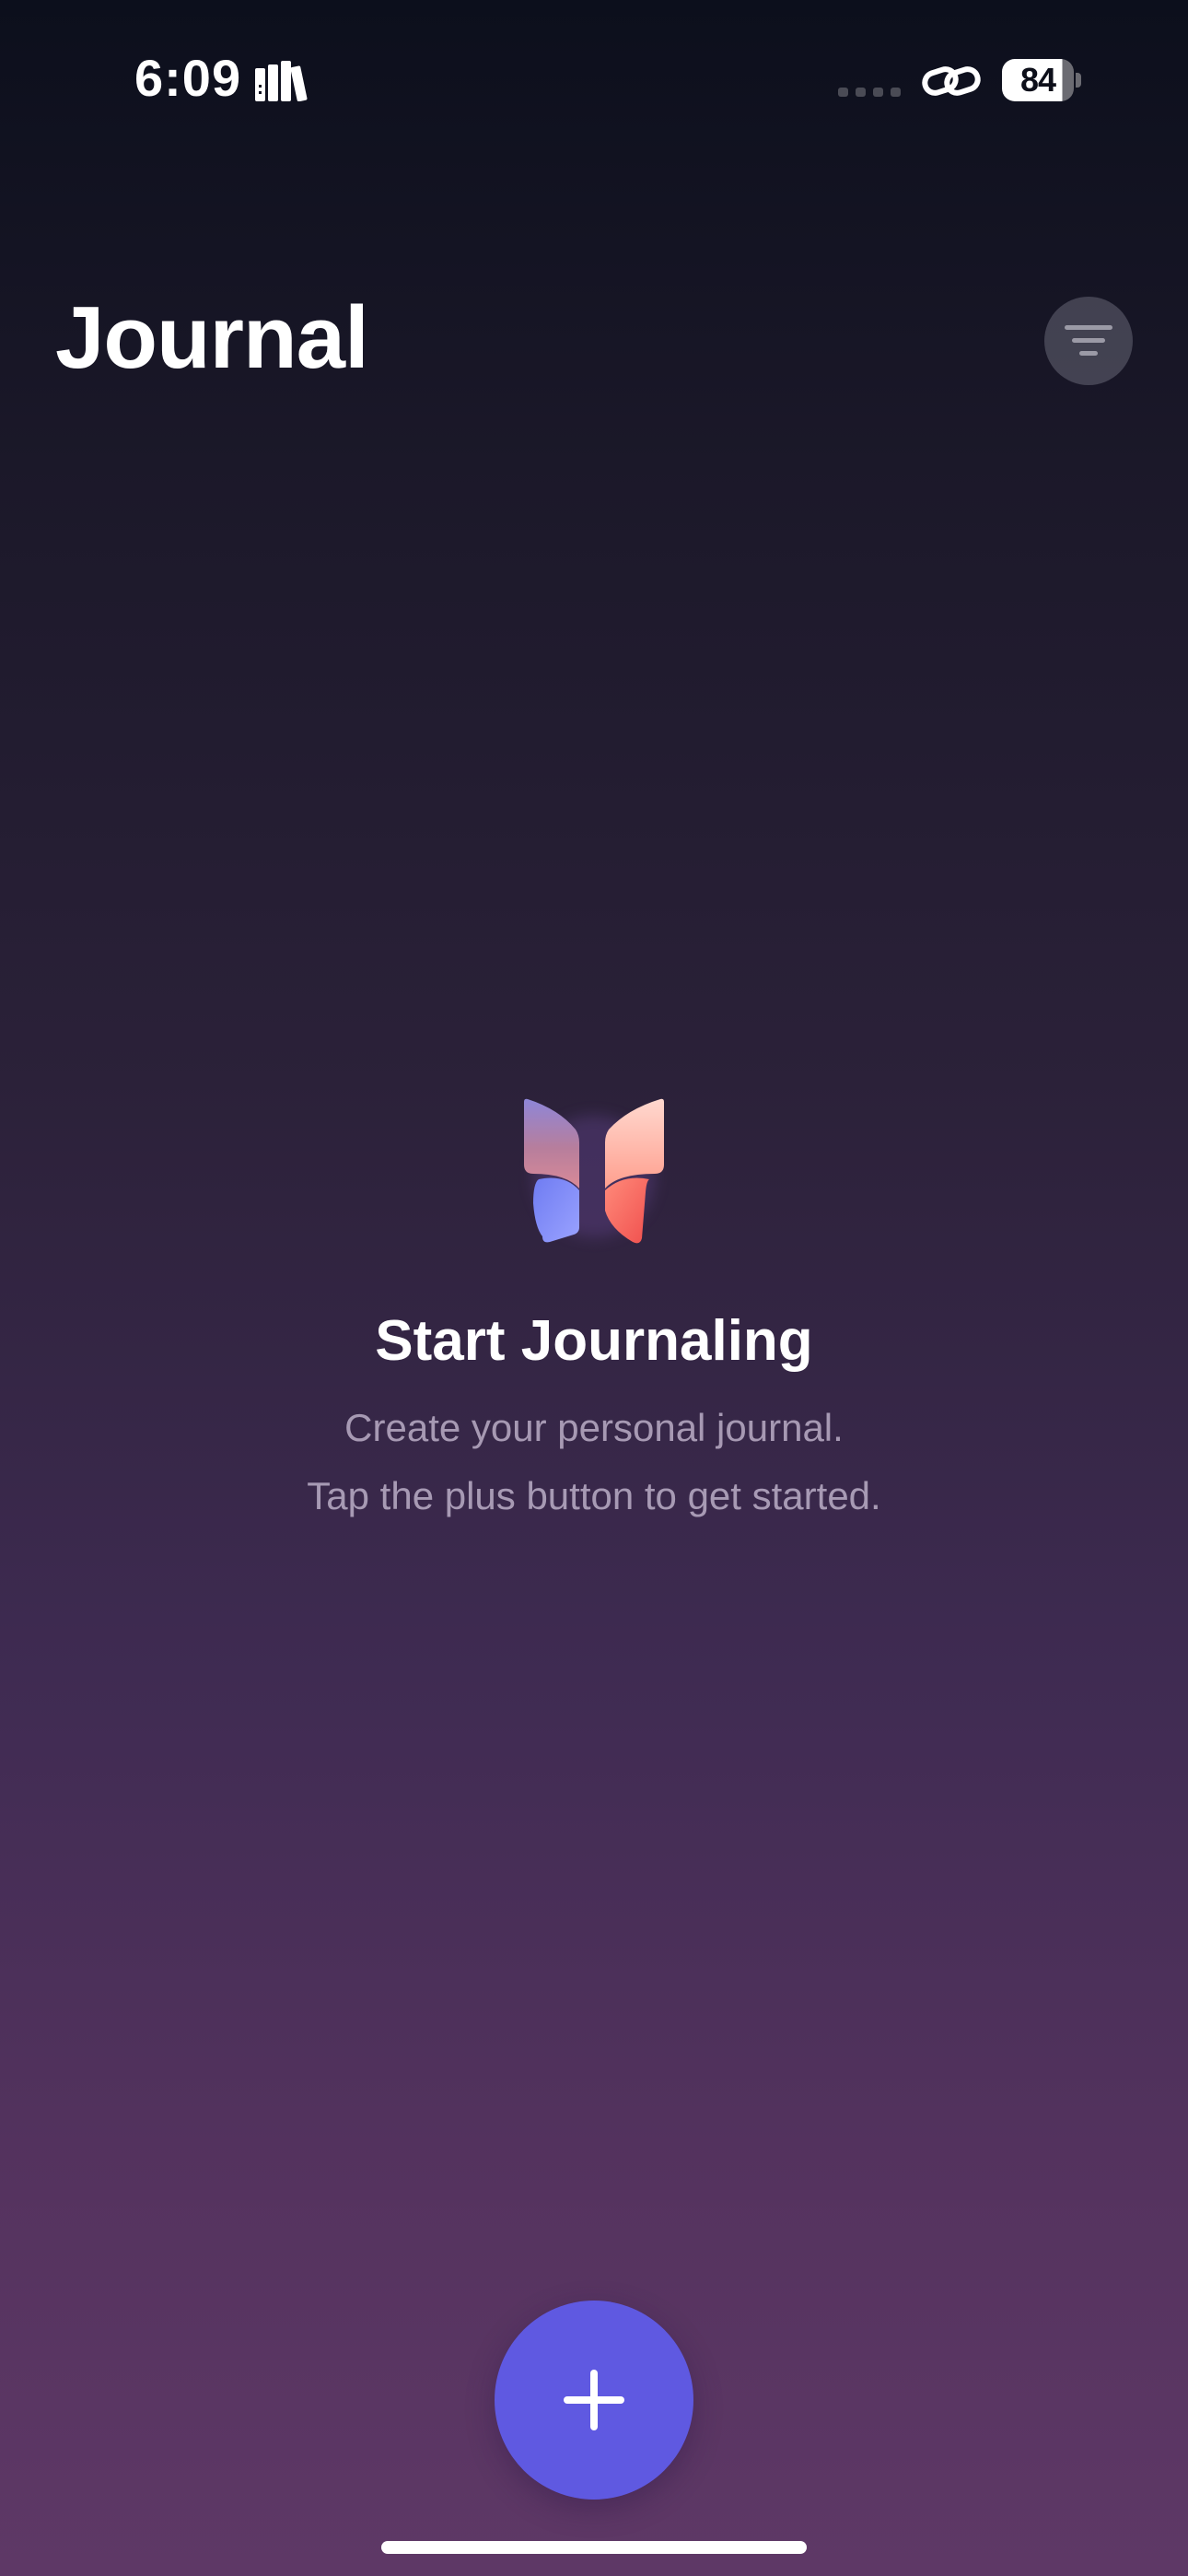 The width and height of the screenshot is (1188, 2576). I want to click on journal-app-logo, so click(594, 1171).